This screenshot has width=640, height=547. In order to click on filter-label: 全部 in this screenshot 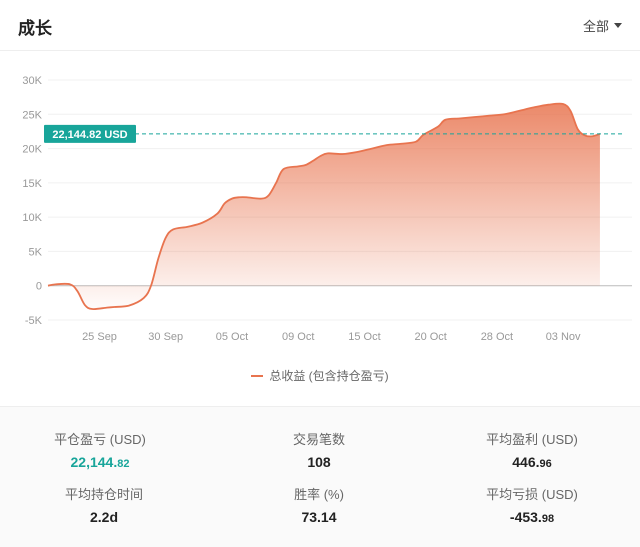, I will do `click(595, 26)`.